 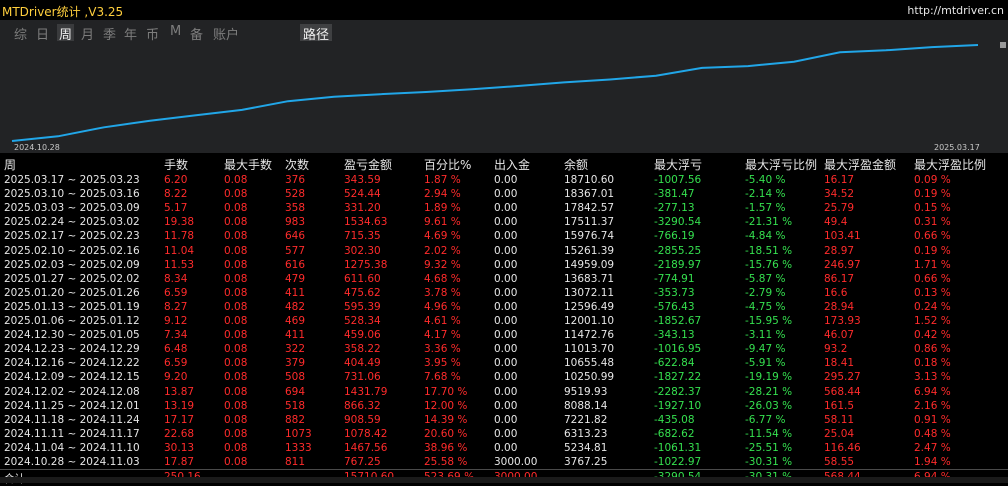 What do you see at coordinates (446, 433) in the screenshot?
I see `cell-percent: 20.60 %` at bounding box center [446, 433].